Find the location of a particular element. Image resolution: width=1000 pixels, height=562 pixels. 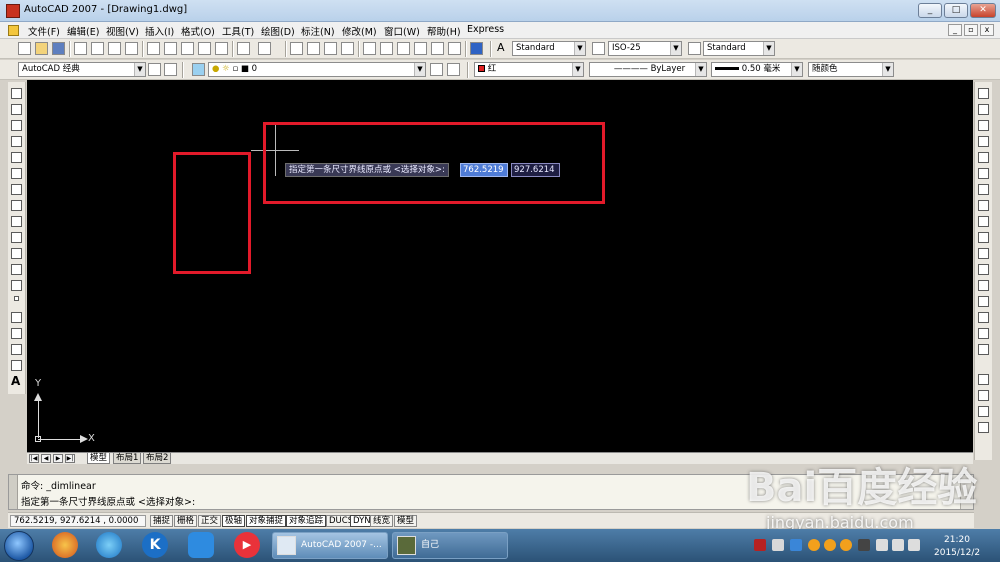

lineweight-toggle: 线宽 is located at coordinates (382, 521).